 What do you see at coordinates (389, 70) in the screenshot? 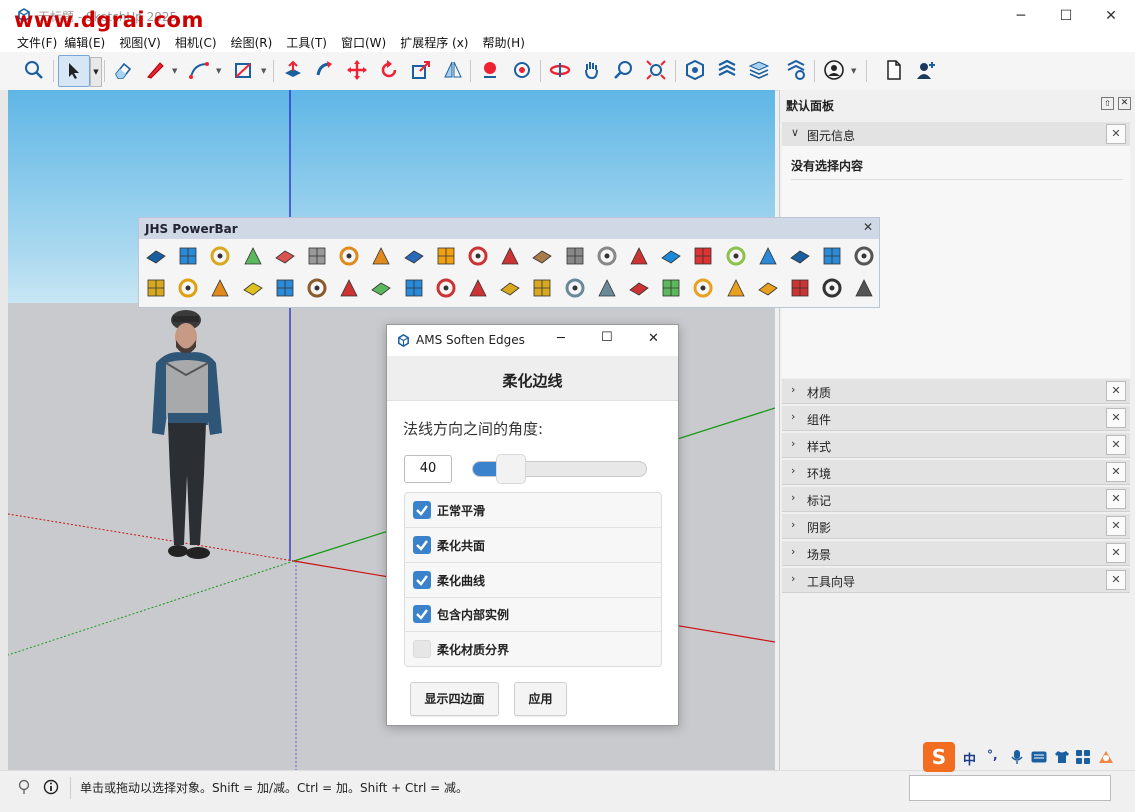
I see `rotate-icon` at bounding box center [389, 70].